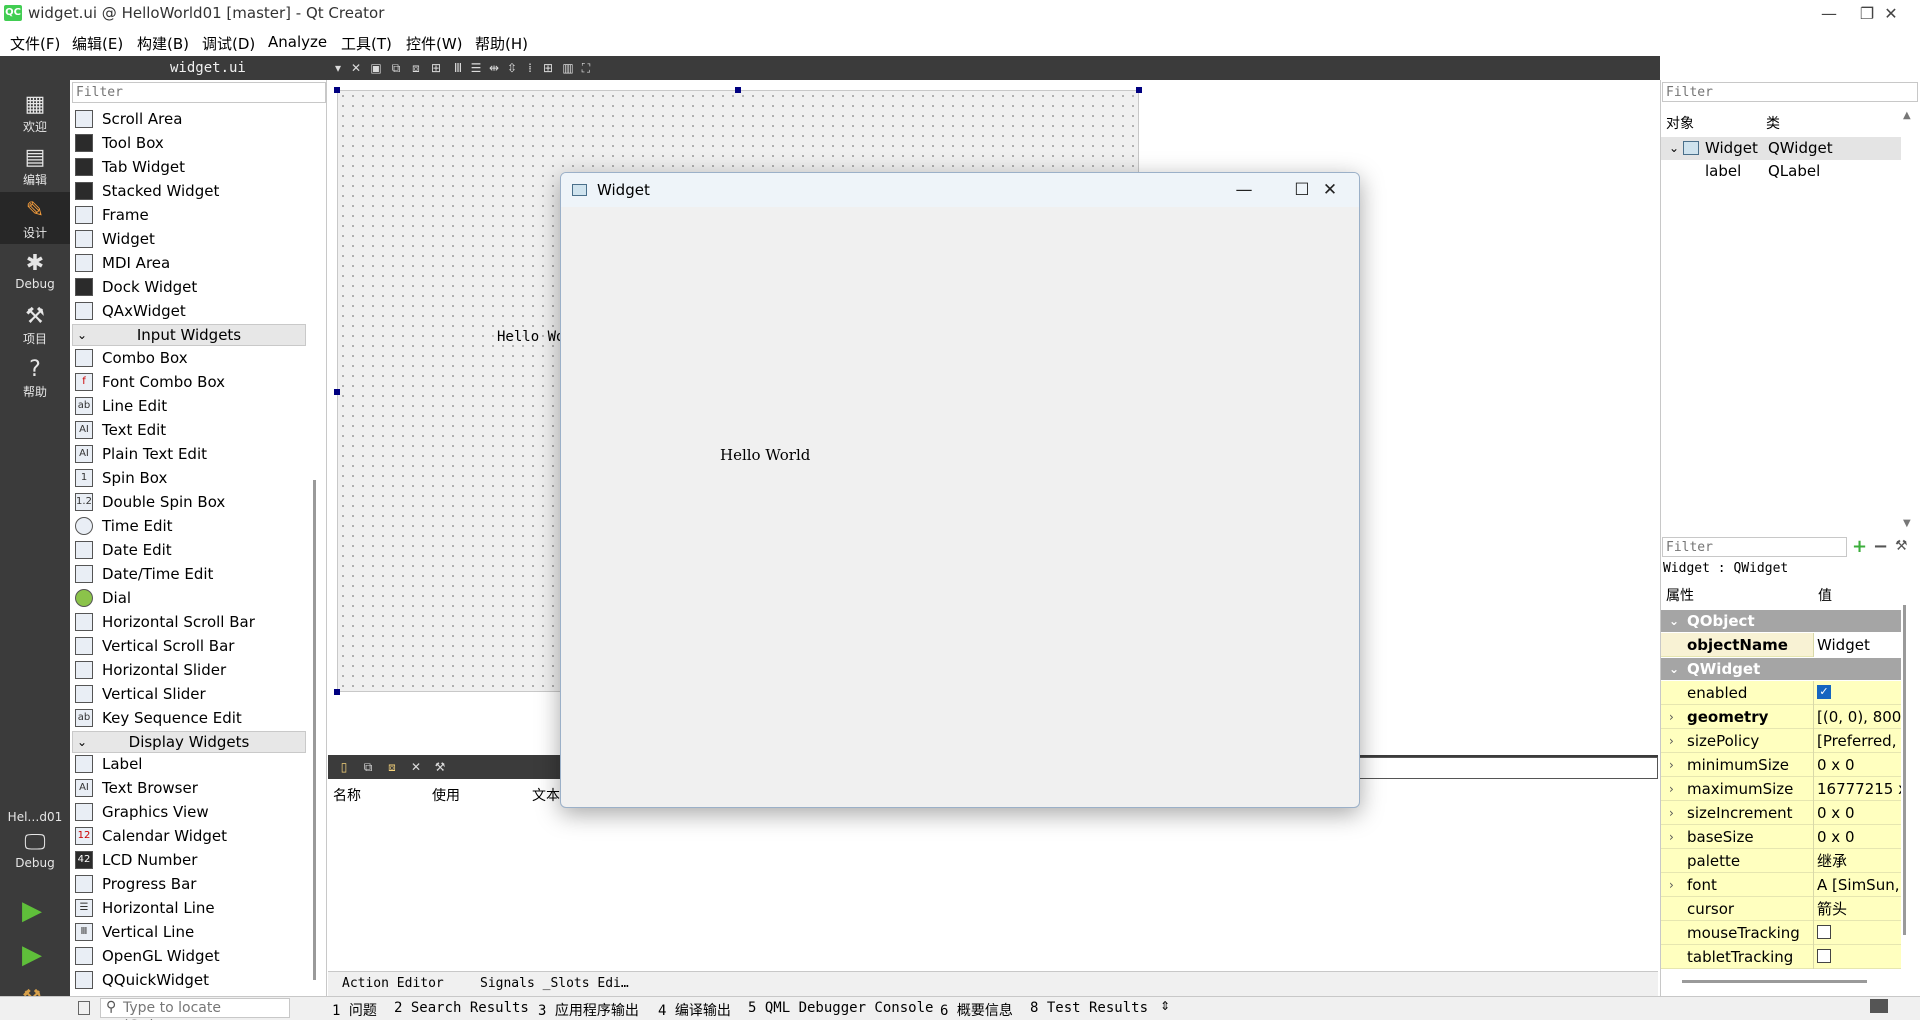 The height and width of the screenshot is (1020, 1920). I want to click on resize-handle-bottom-left, so click(337, 692).